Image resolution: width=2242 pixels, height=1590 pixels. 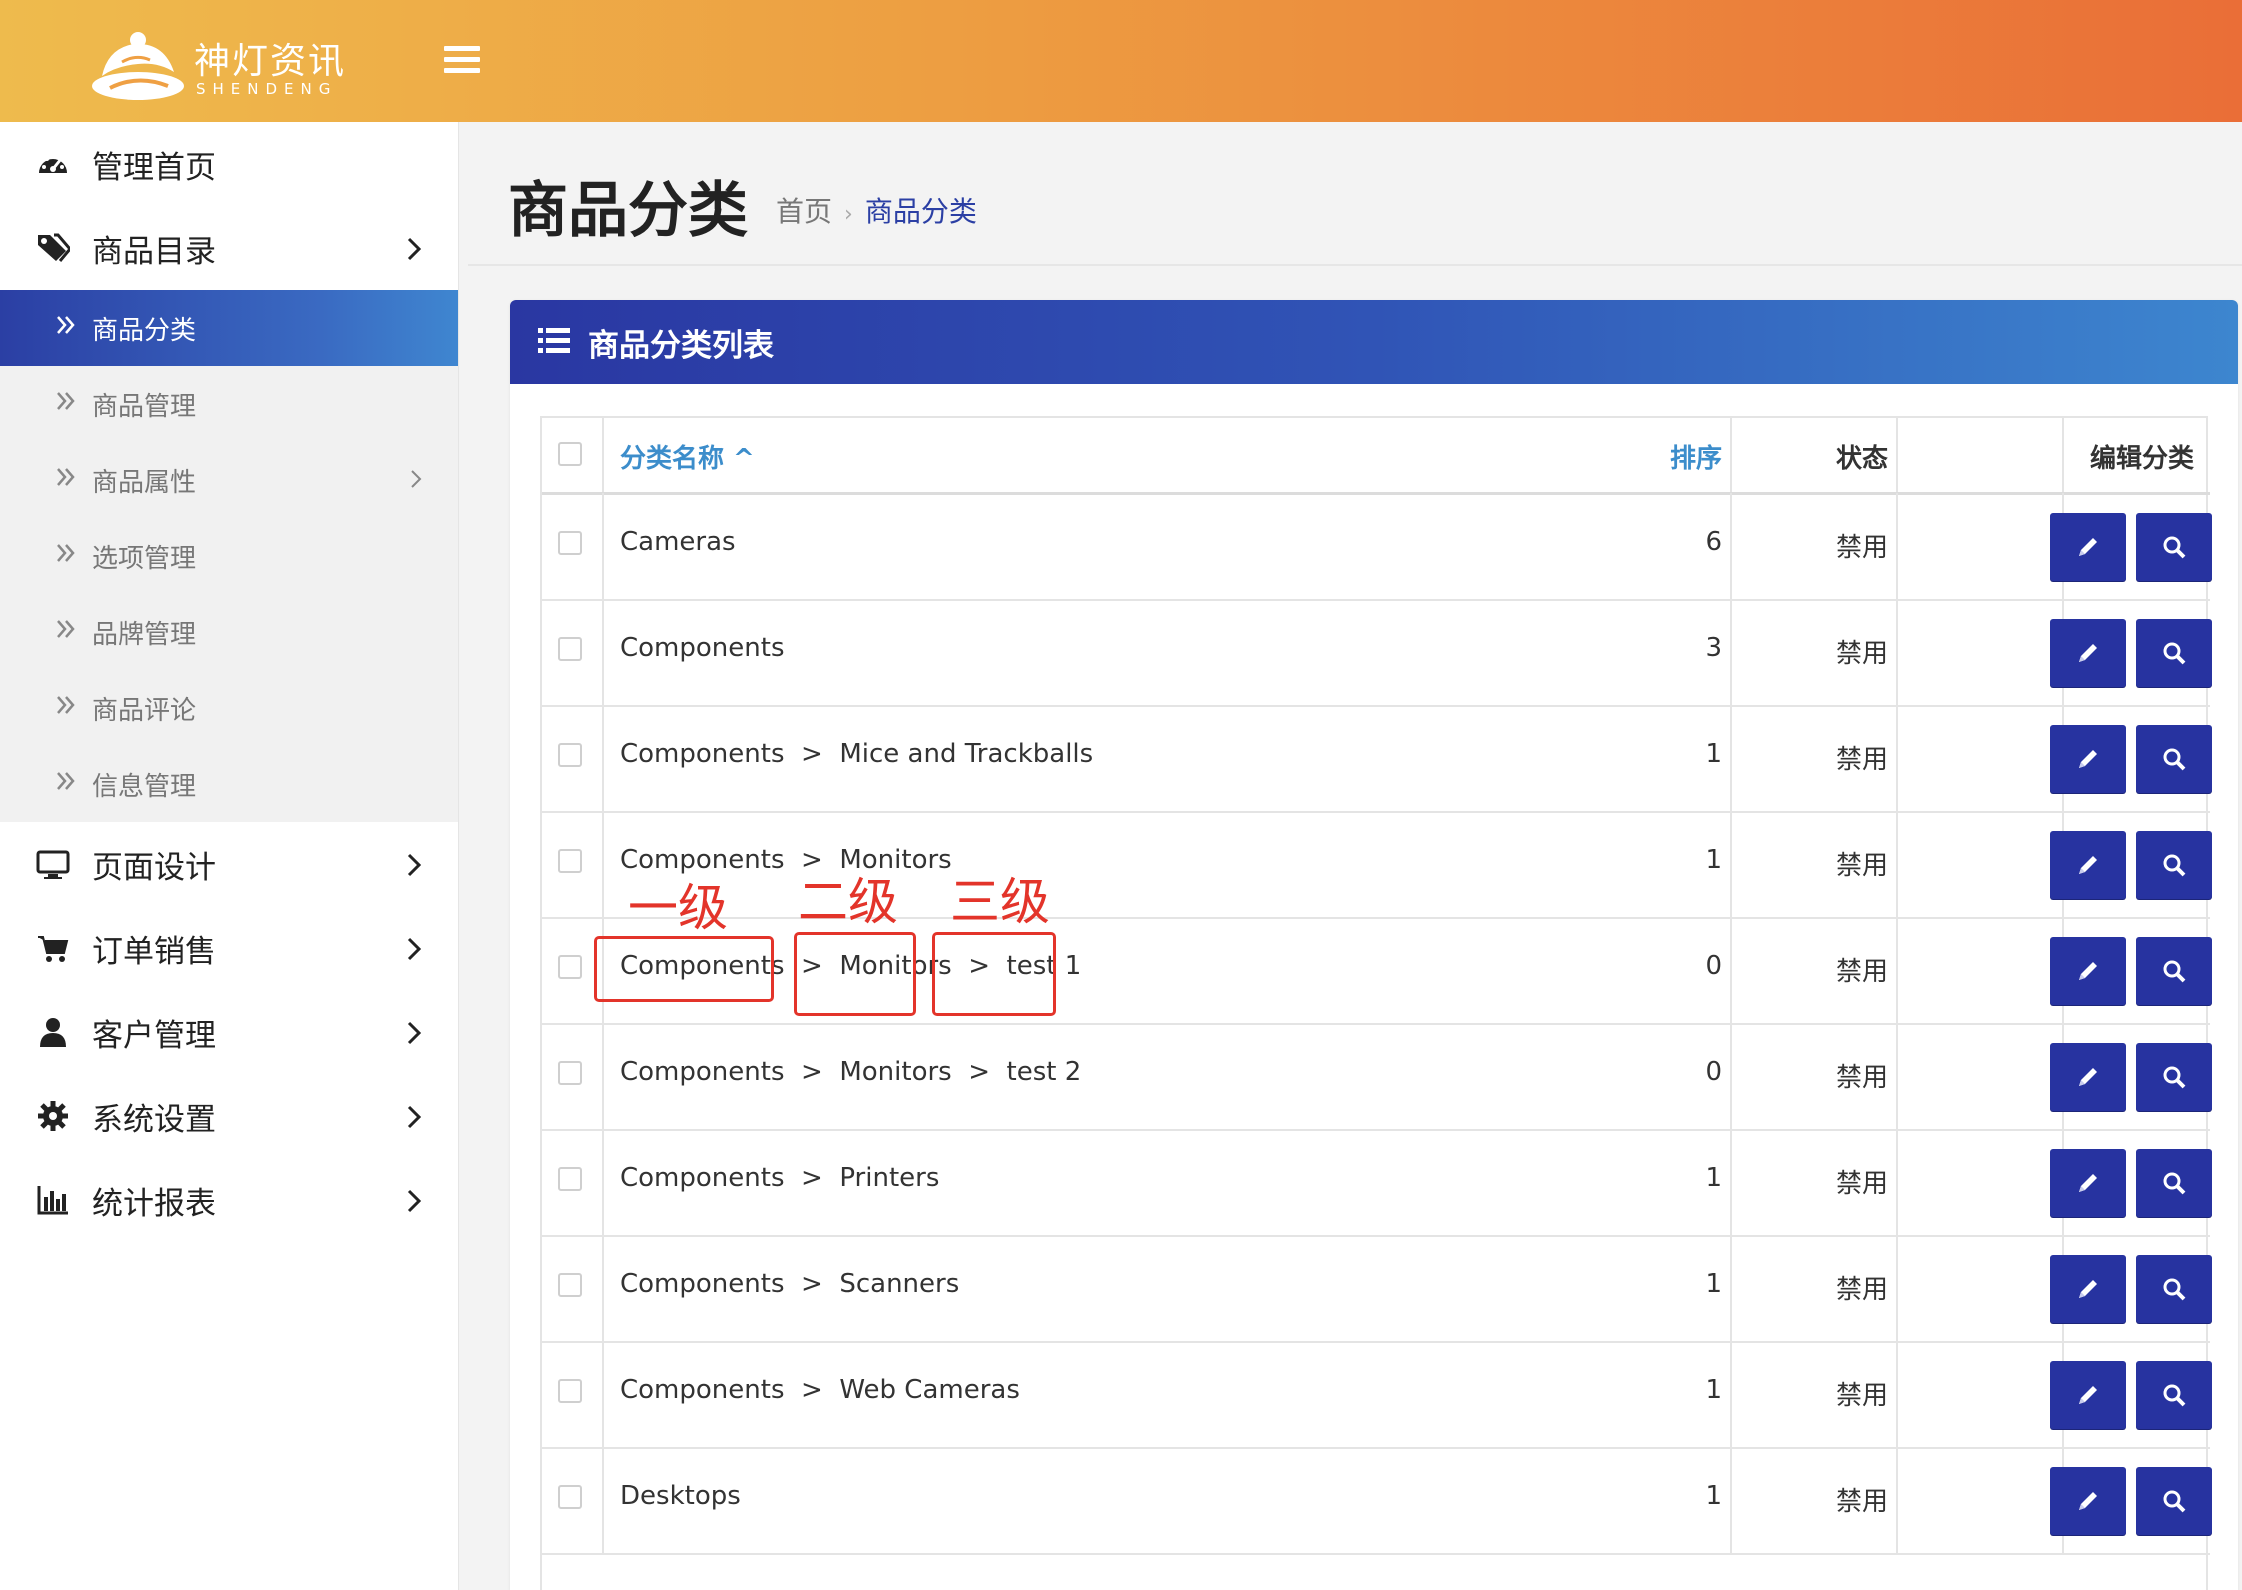 What do you see at coordinates (53, 1116) in the screenshot?
I see `gear-icon` at bounding box center [53, 1116].